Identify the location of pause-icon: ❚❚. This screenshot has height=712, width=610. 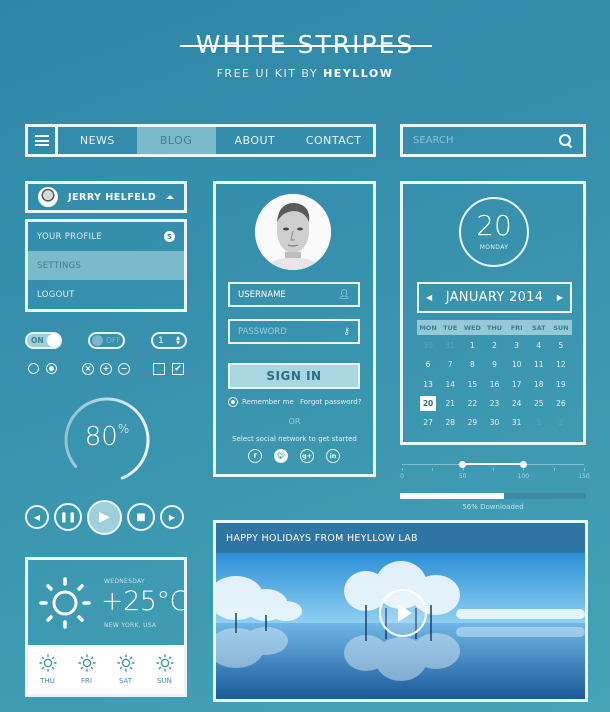
(68, 517).